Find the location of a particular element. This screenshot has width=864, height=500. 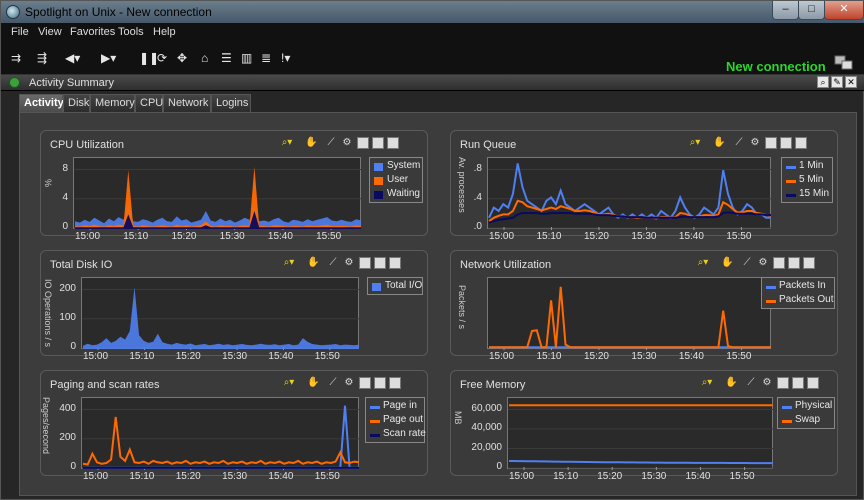

runq-series-1-min is located at coordinates (629, 191).